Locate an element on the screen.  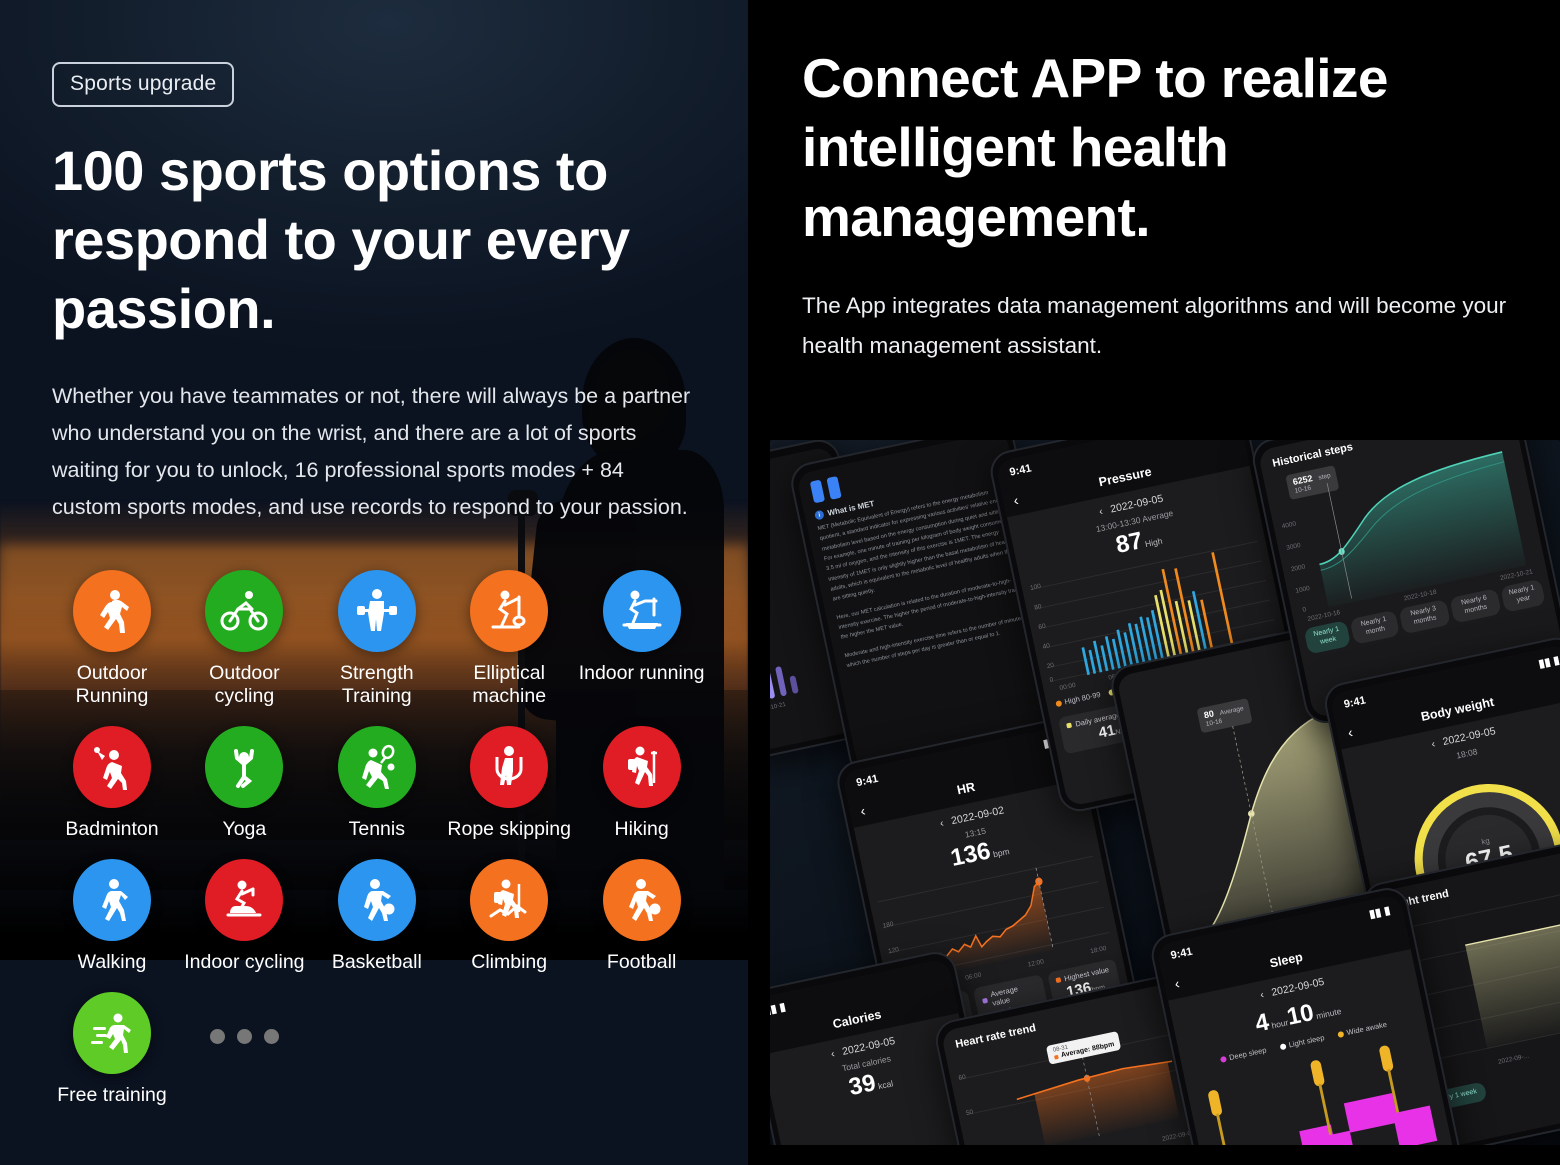
hr-trend-x-tick: 2022-09-0 is located at coordinates (1176, 1136).